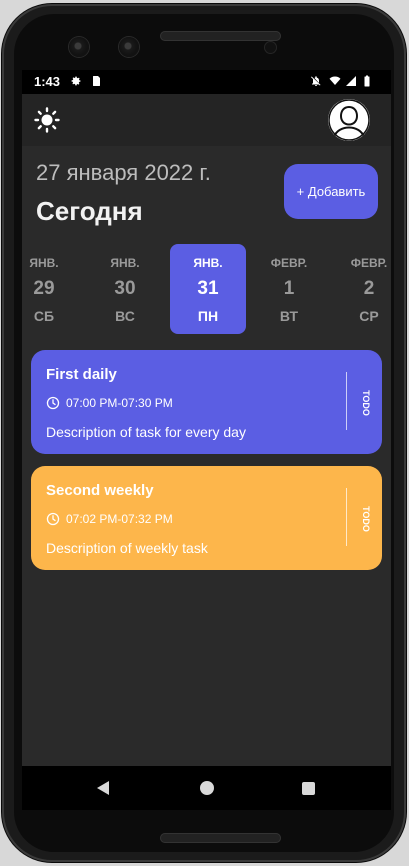 Image resolution: width=409 pixels, height=866 pixels. What do you see at coordinates (351, 81) in the screenshot?
I see `signal-icon` at bounding box center [351, 81].